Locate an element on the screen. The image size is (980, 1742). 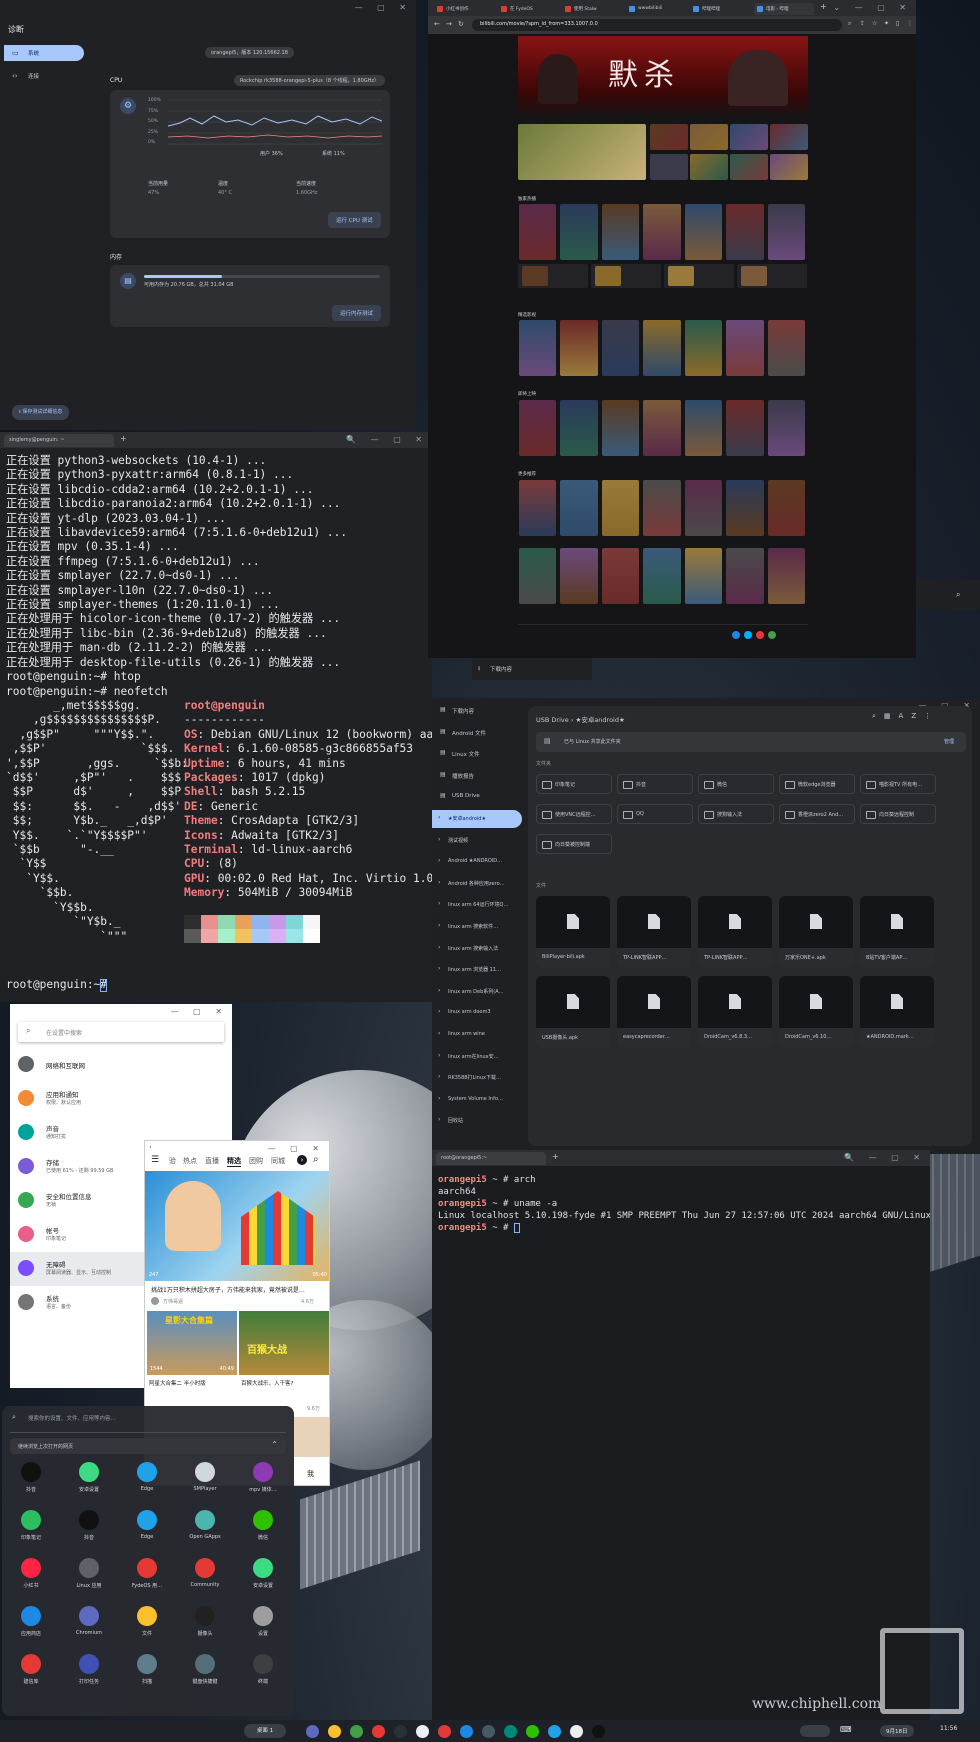
nav-item-system: ▭ 系统 is located at coordinates (44, 53).